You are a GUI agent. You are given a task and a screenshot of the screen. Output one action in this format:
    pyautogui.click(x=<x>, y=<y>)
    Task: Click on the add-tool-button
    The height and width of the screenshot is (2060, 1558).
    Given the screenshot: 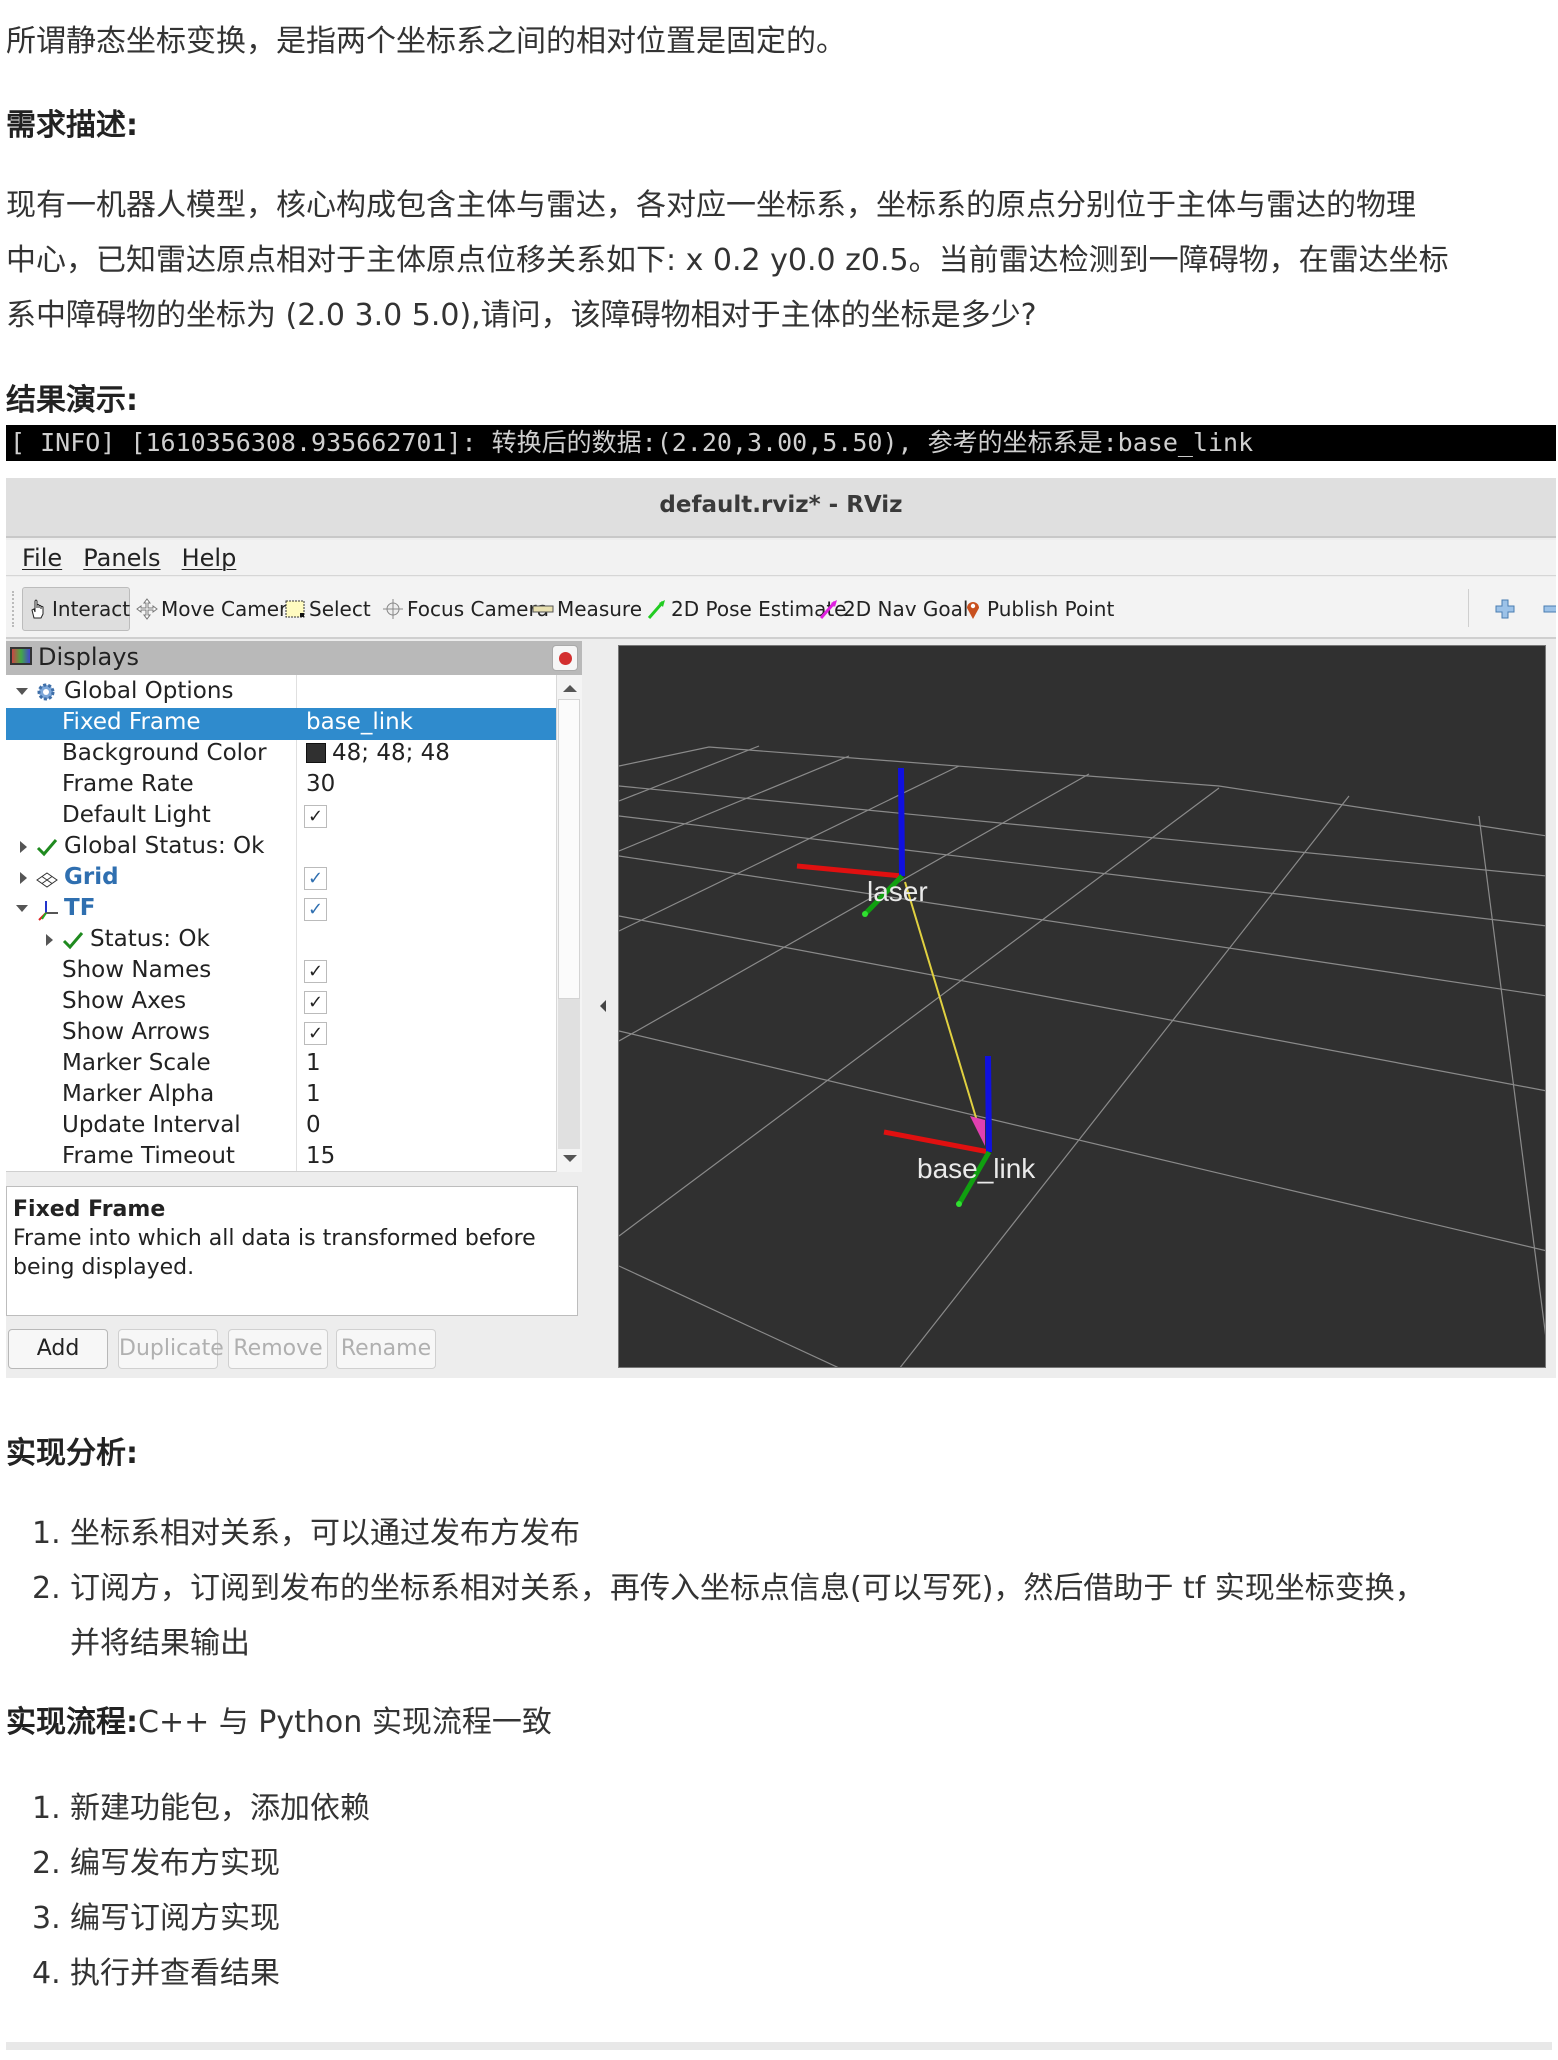 What is the action you would take?
    pyautogui.click(x=1506, y=609)
    